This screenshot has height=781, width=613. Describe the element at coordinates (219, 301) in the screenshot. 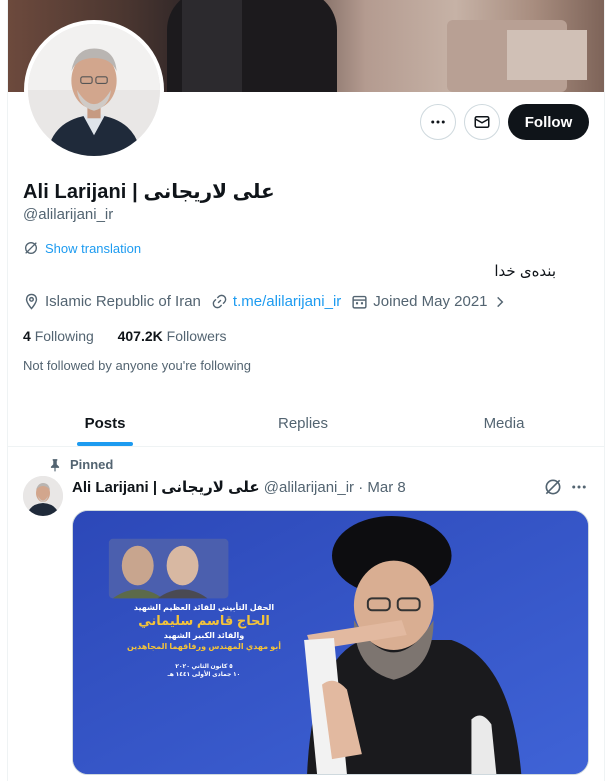

I see `link-icon` at that location.